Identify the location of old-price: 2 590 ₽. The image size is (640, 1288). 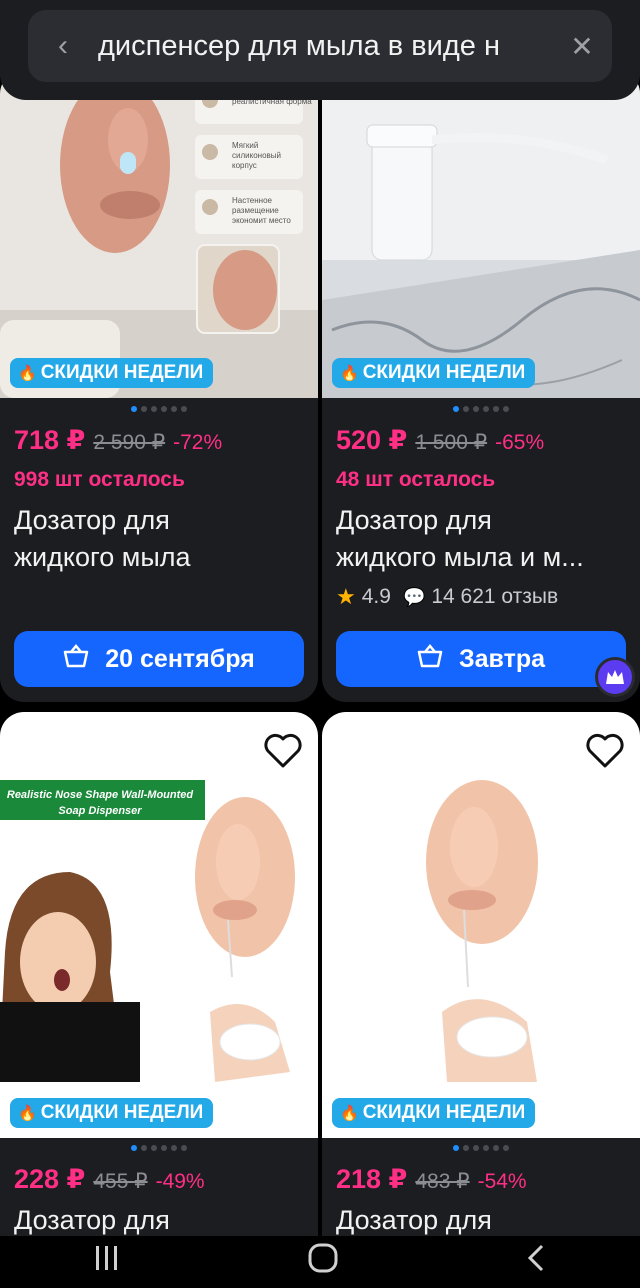
(129, 442).